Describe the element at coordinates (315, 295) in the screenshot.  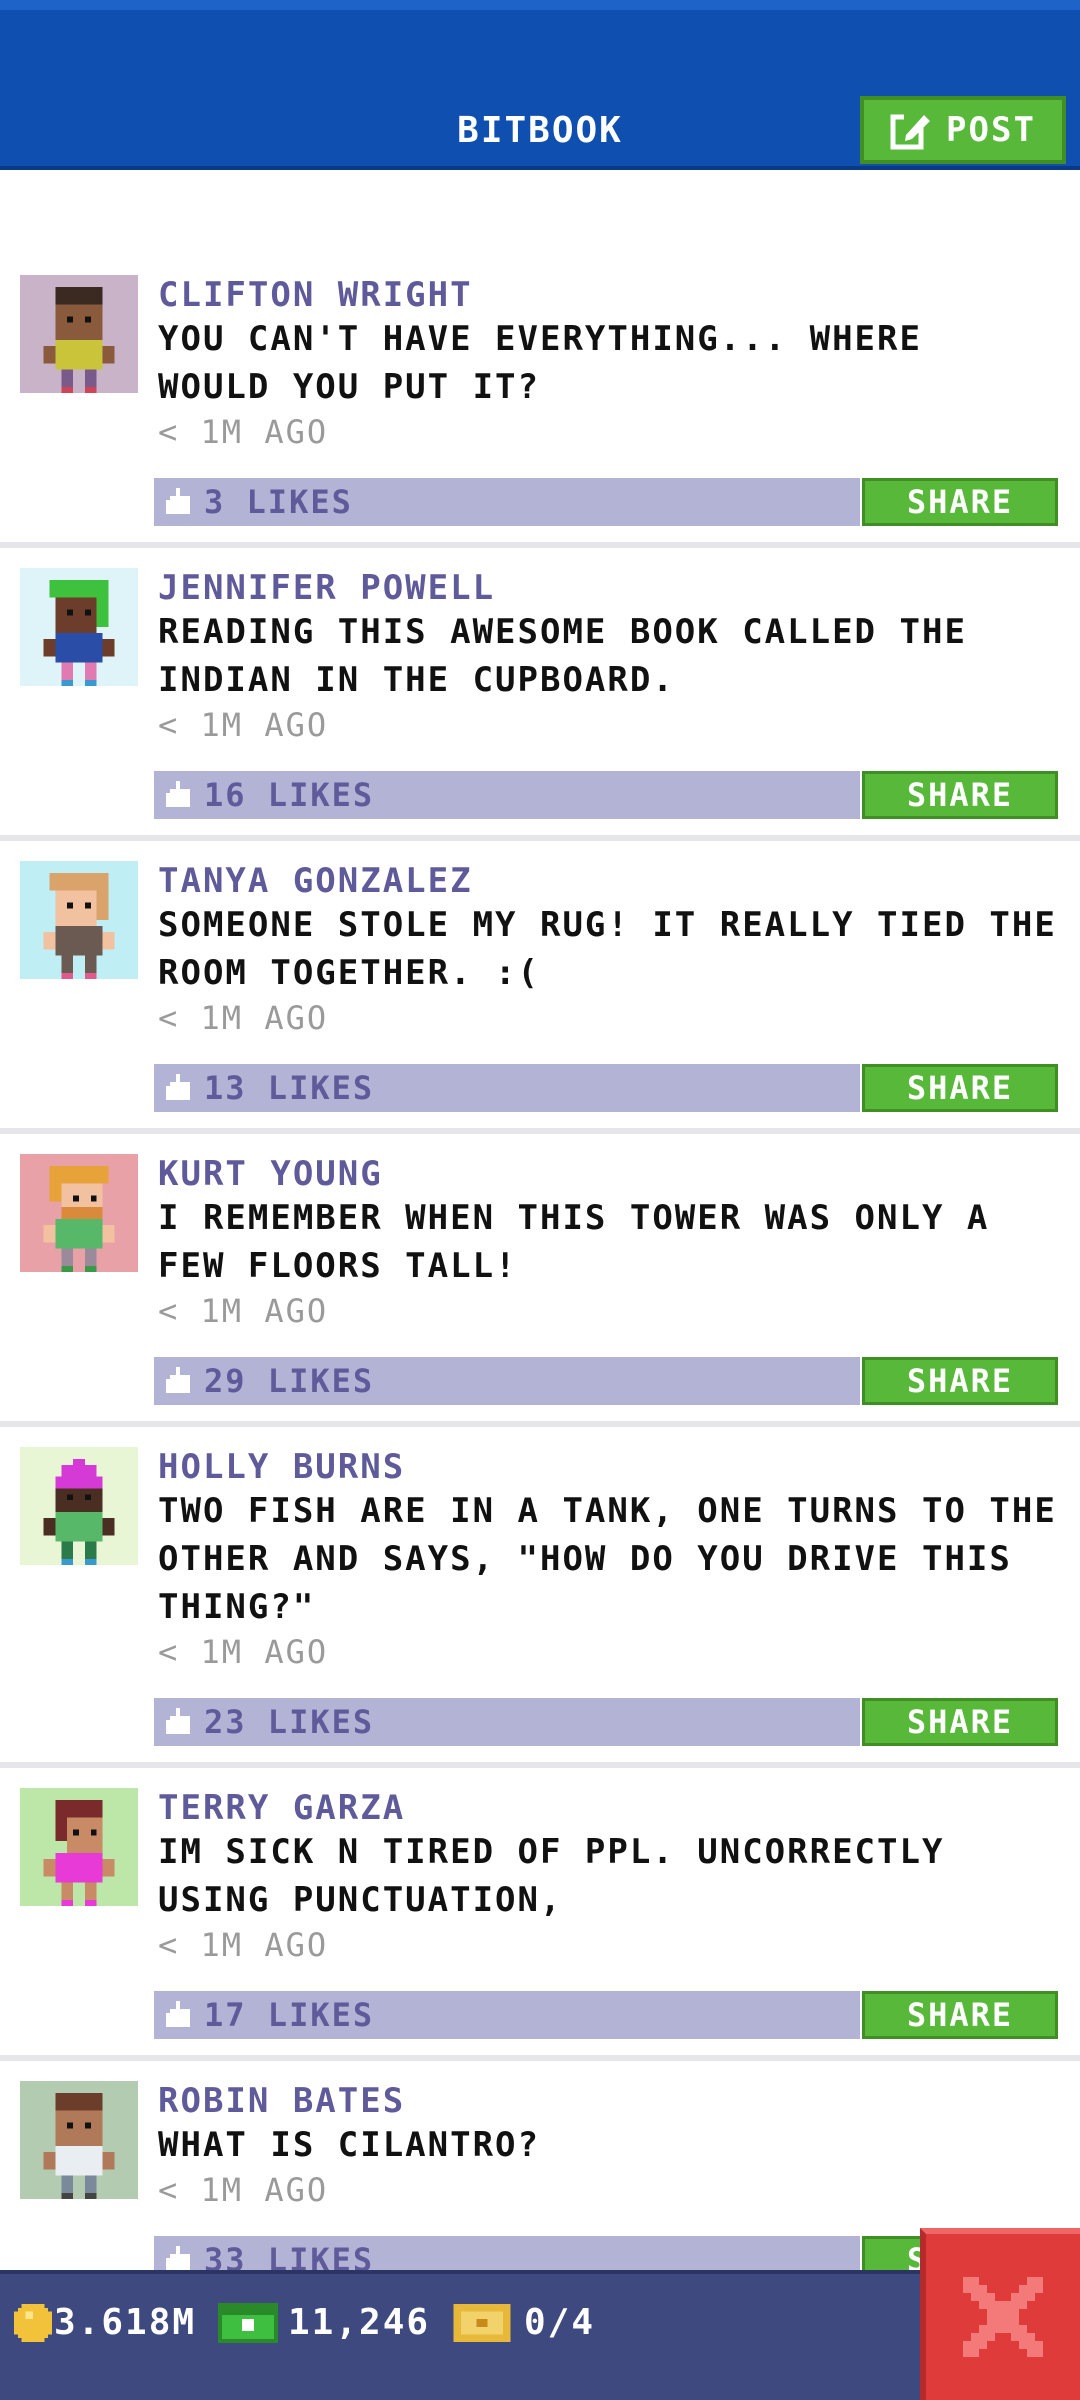
I see `post-author-name: CLIFTON WRIGHT` at that location.